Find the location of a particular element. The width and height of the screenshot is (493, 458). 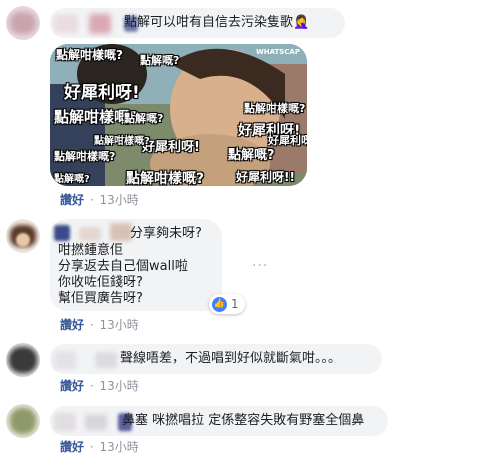

comment-bubble: 點解可以咁有自信去污染隻歌🤦‍♀️ is located at coordinates (197, 23).